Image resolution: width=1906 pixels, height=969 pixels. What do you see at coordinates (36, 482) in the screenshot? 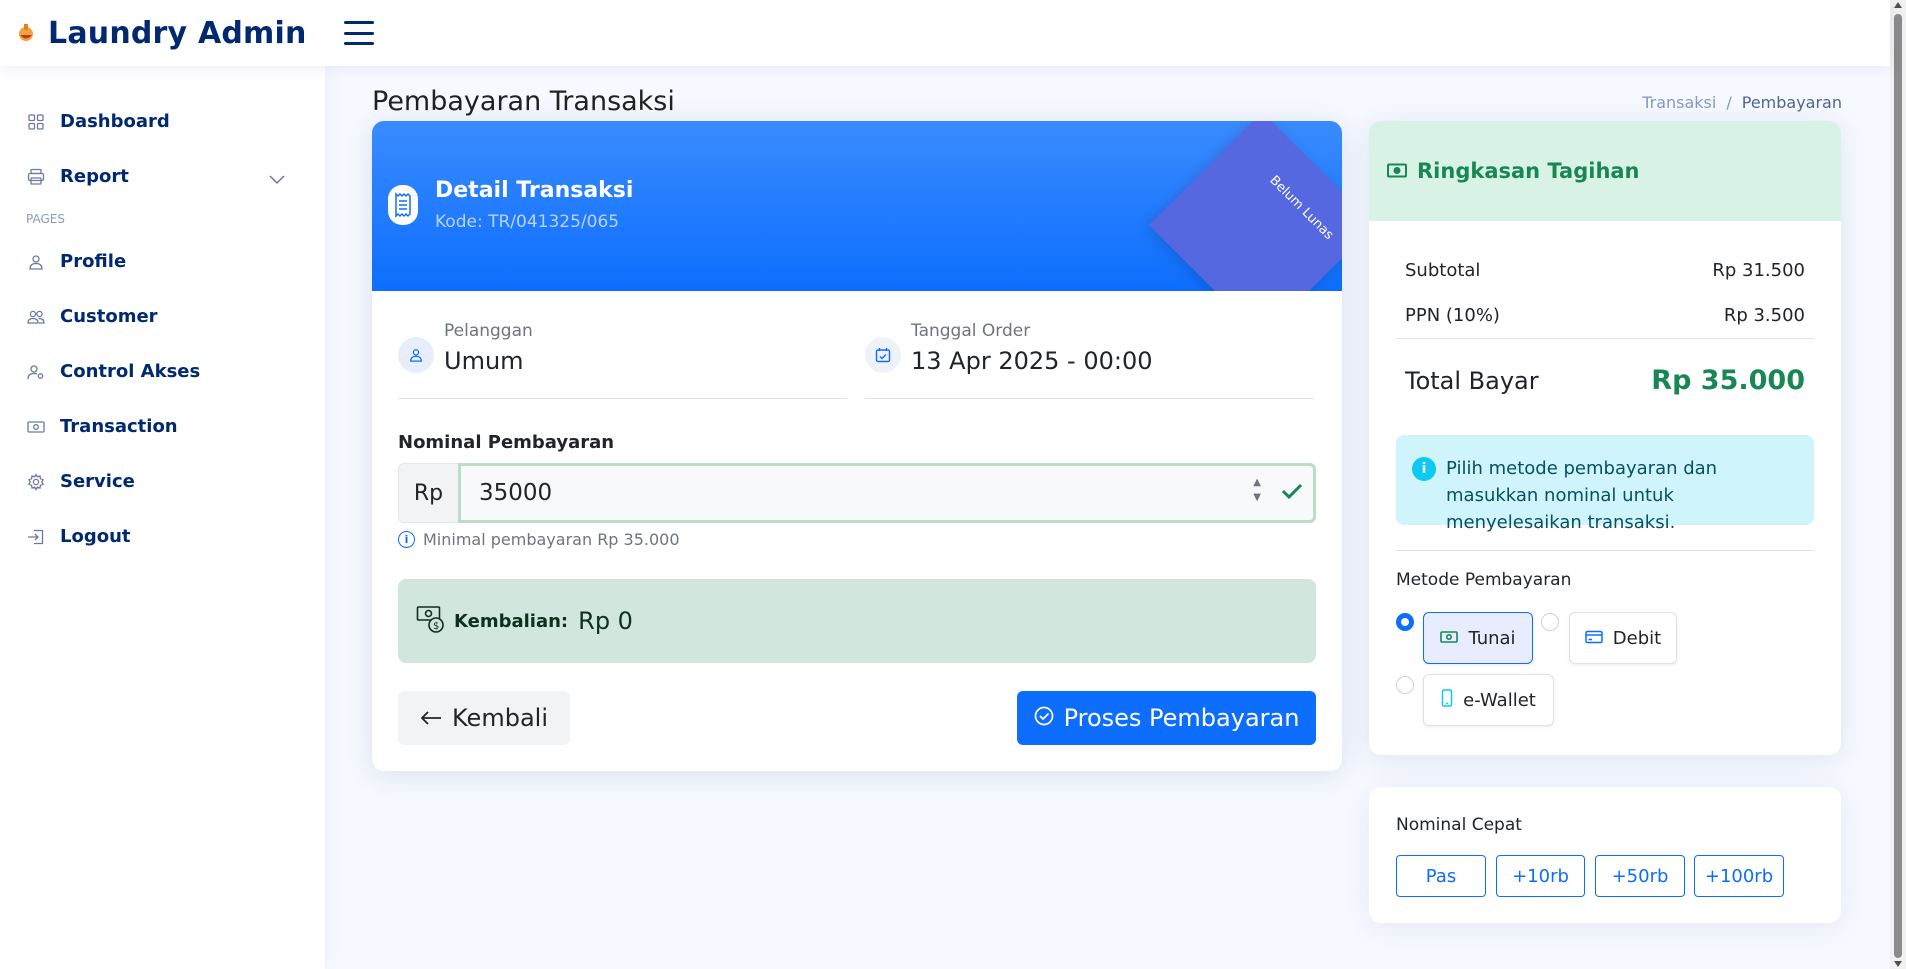
I see `gear-icon` at bounding box center [36, 482].